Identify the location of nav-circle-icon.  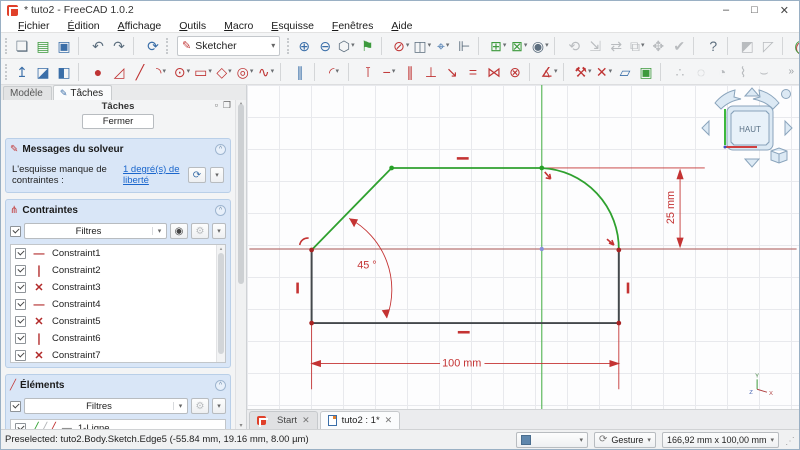
(786, 94).